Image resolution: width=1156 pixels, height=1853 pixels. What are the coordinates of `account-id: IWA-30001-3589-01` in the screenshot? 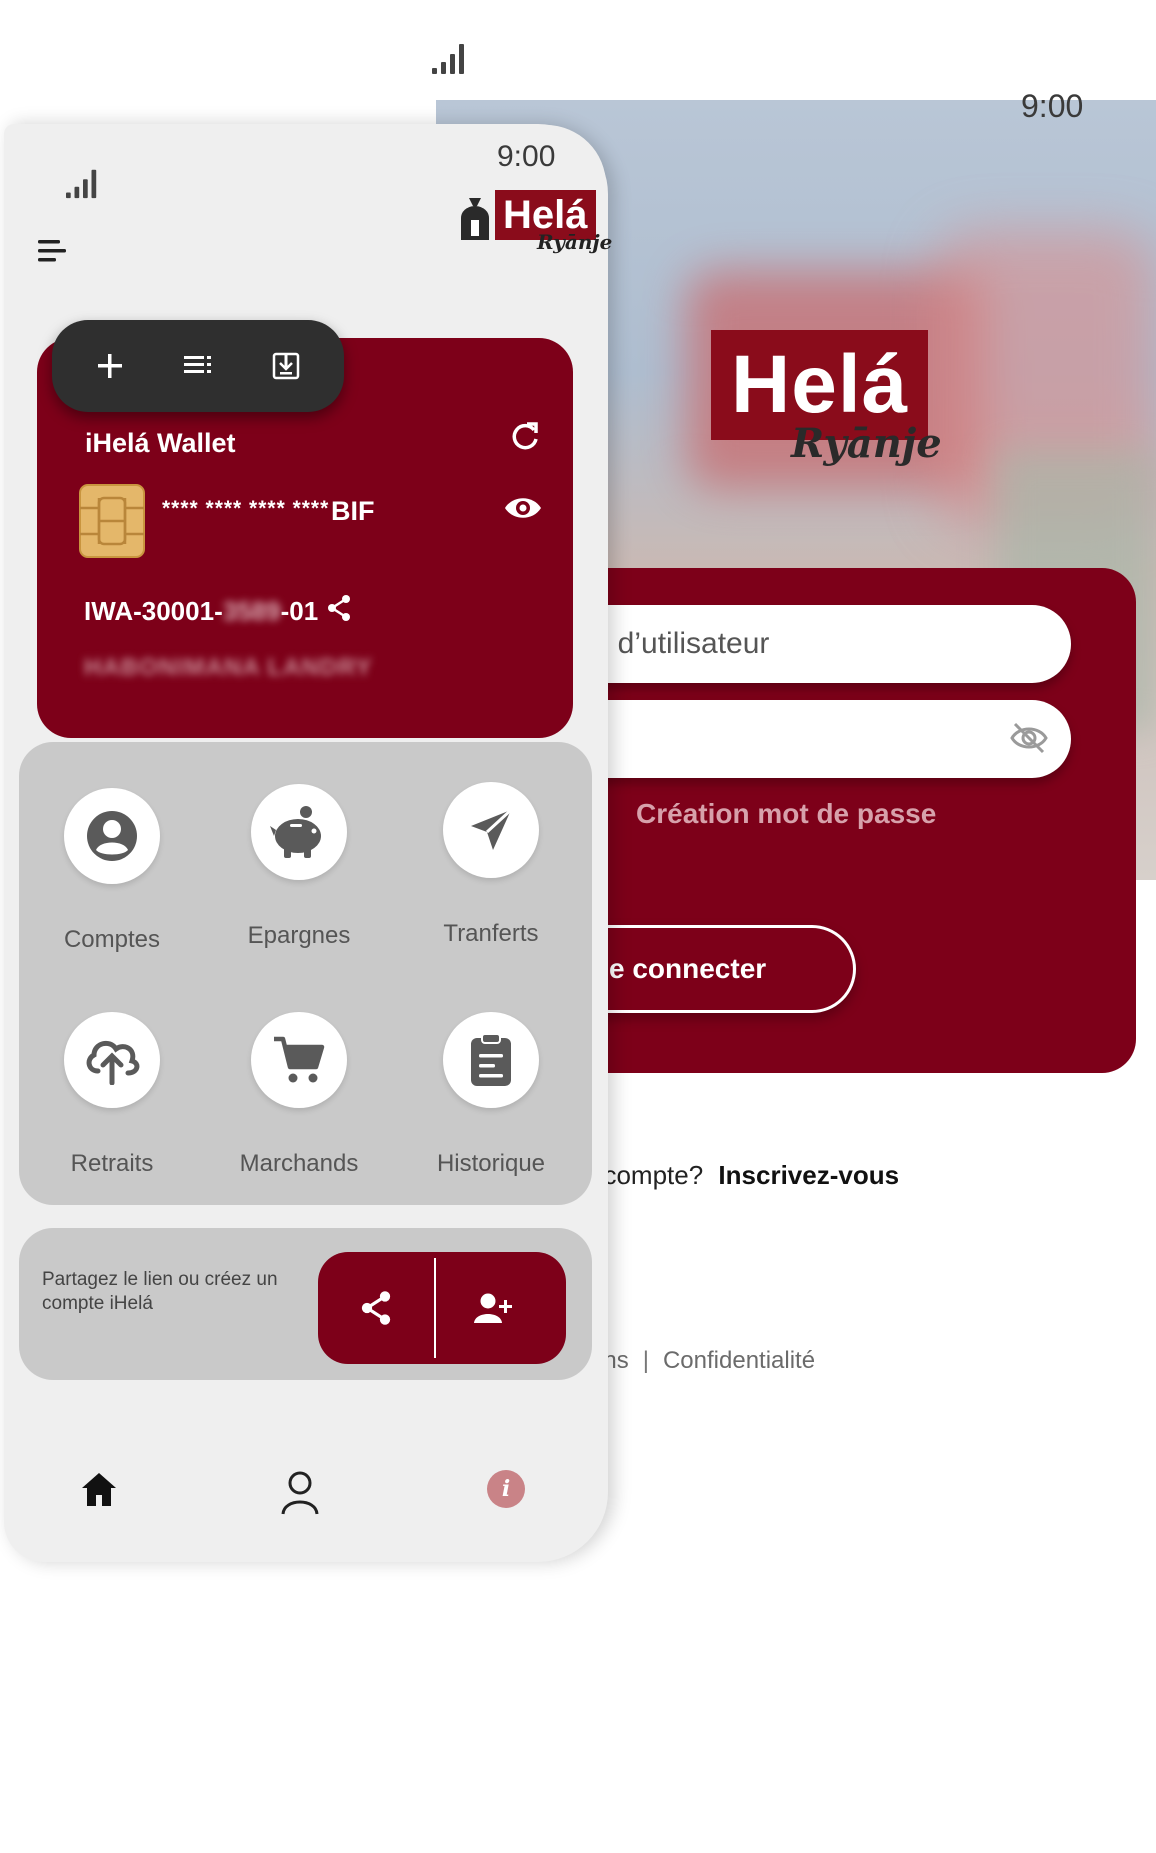 It's located at (201, 611).